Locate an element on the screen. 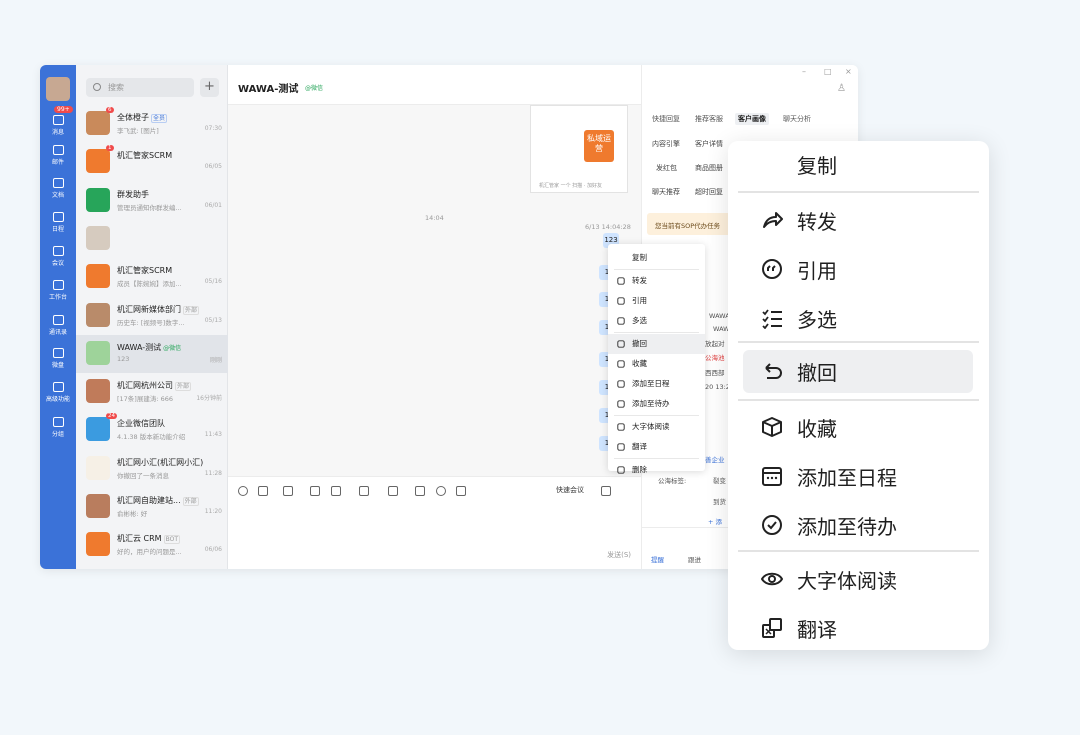  red-packet-button: 发红包 is located at coordinates (666, 168).